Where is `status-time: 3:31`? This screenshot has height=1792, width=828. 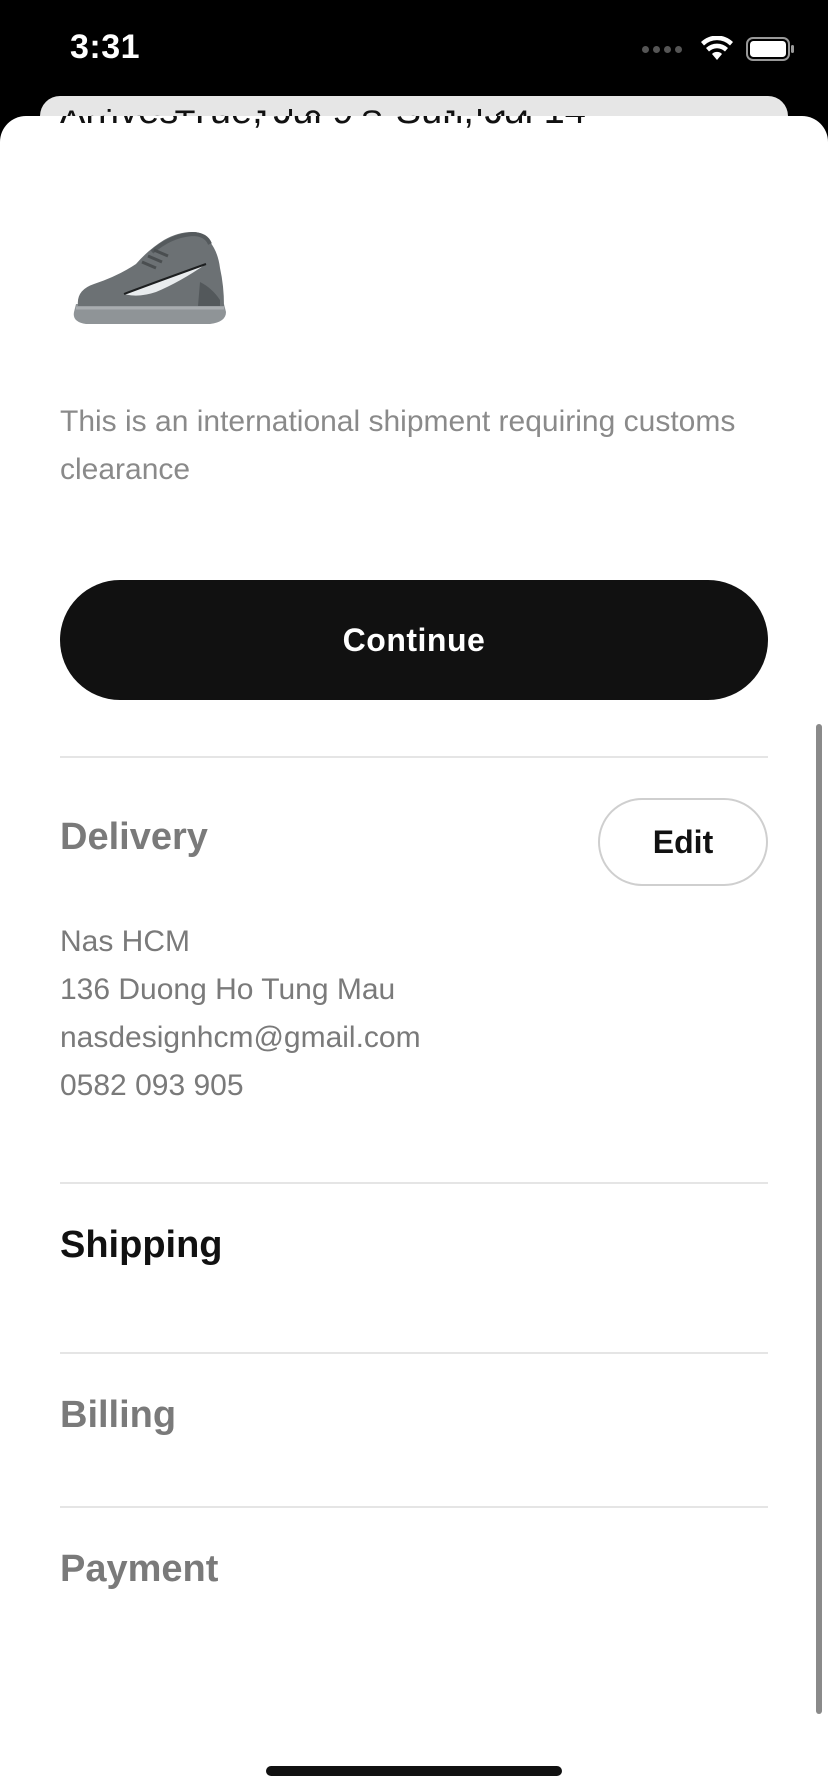 status-time: 3:31 is located at coordinates (105, 47).